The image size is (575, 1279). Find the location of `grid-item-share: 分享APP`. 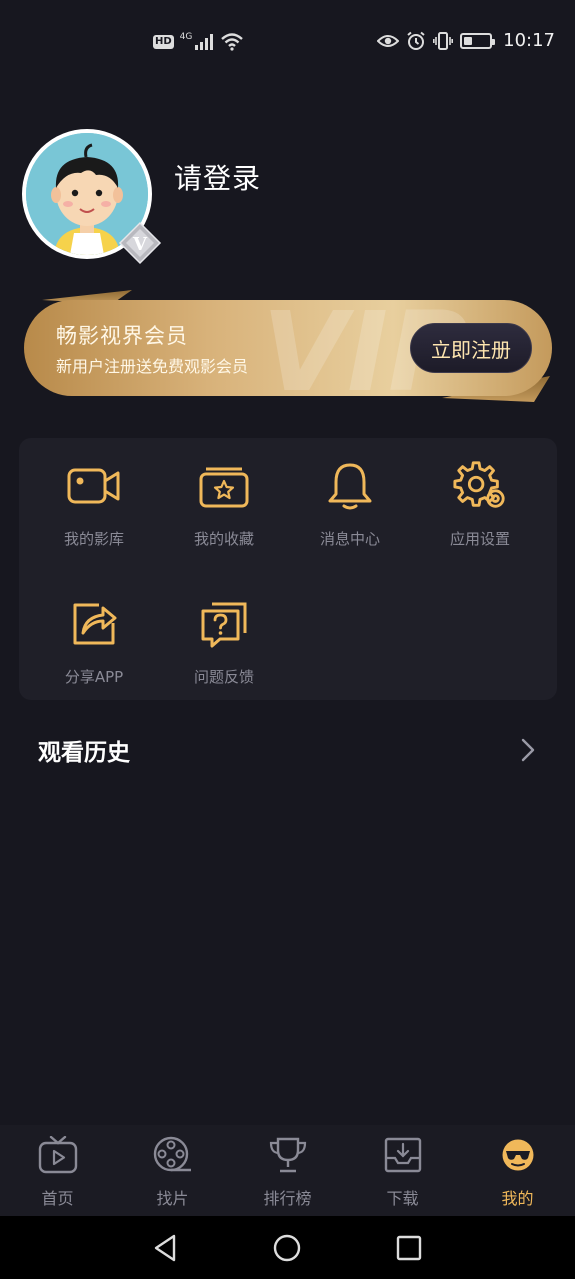

grid-item-share: 分享APP is located at coordinates (94, 651).